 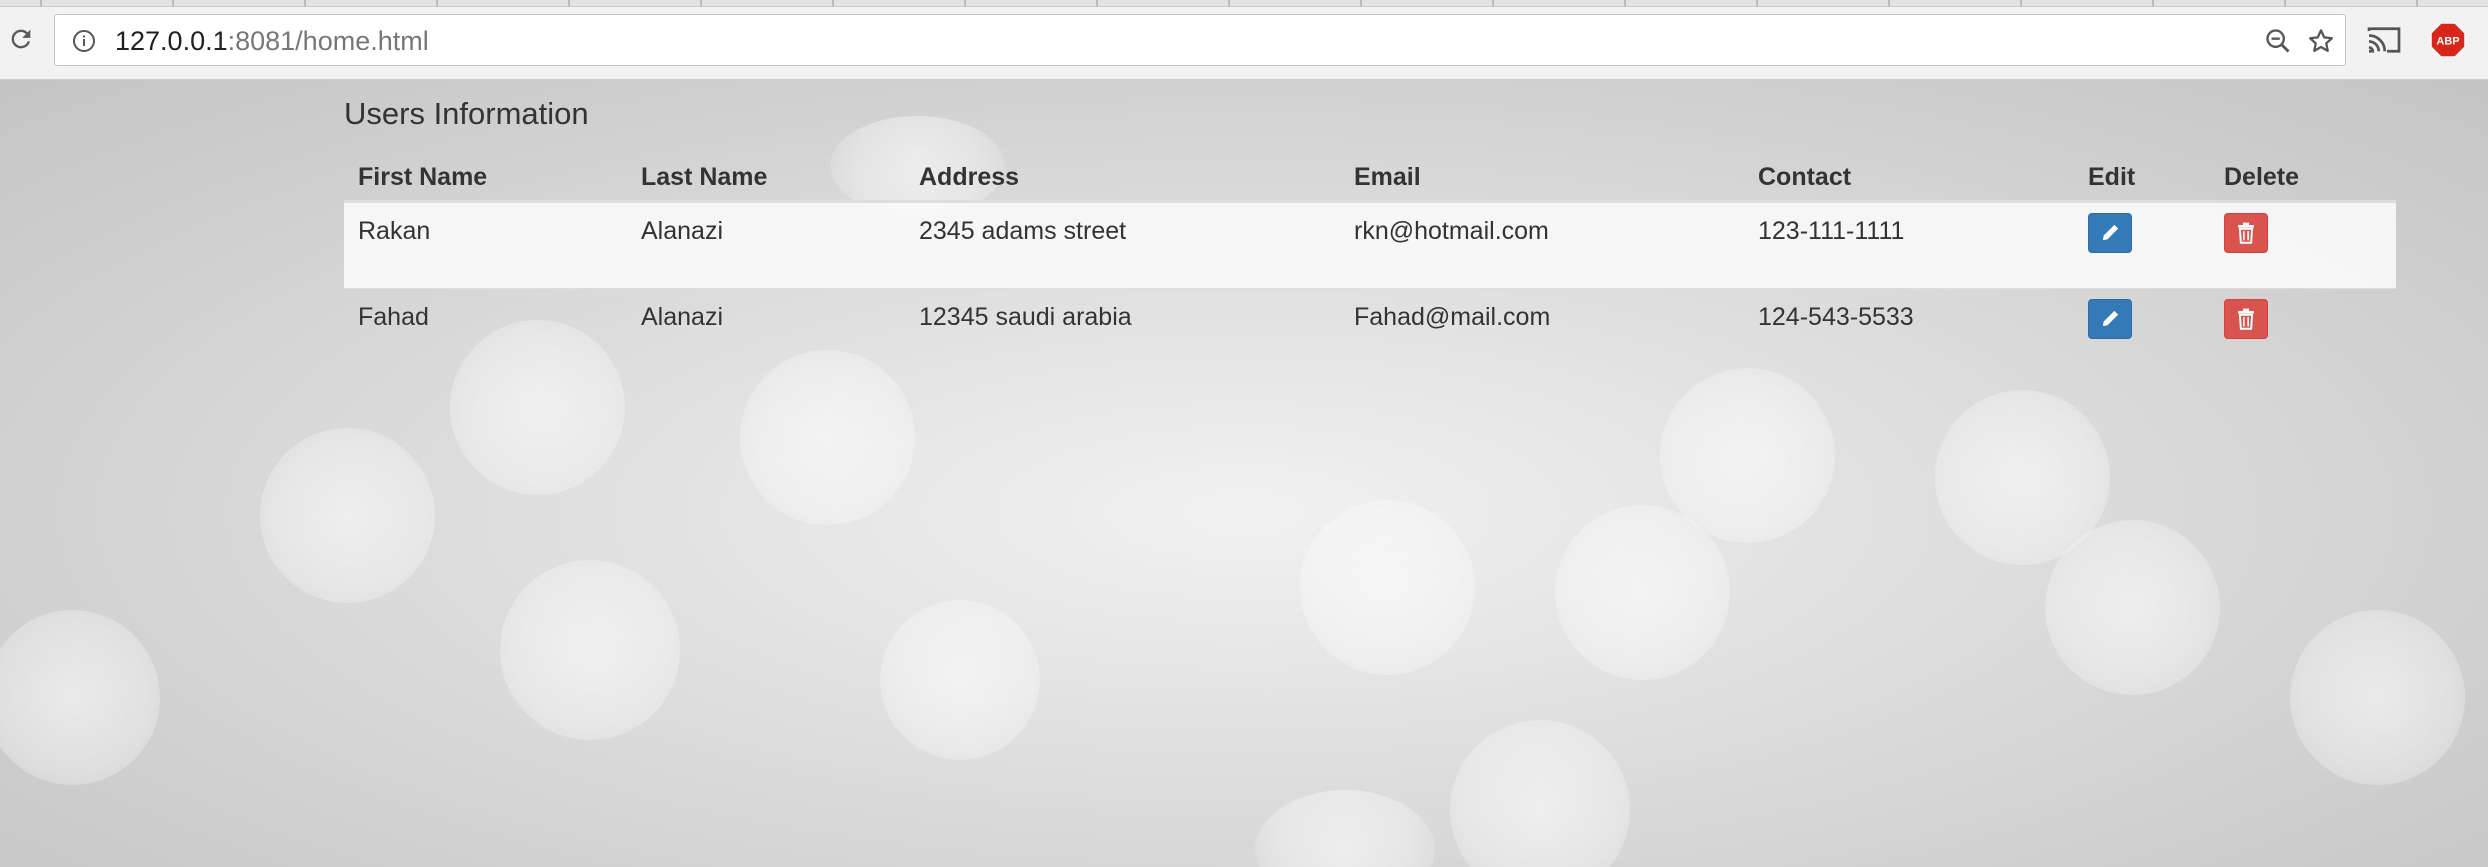 I want to click on cell-contact: 123-111-1111, so click(x=1909, y=245).